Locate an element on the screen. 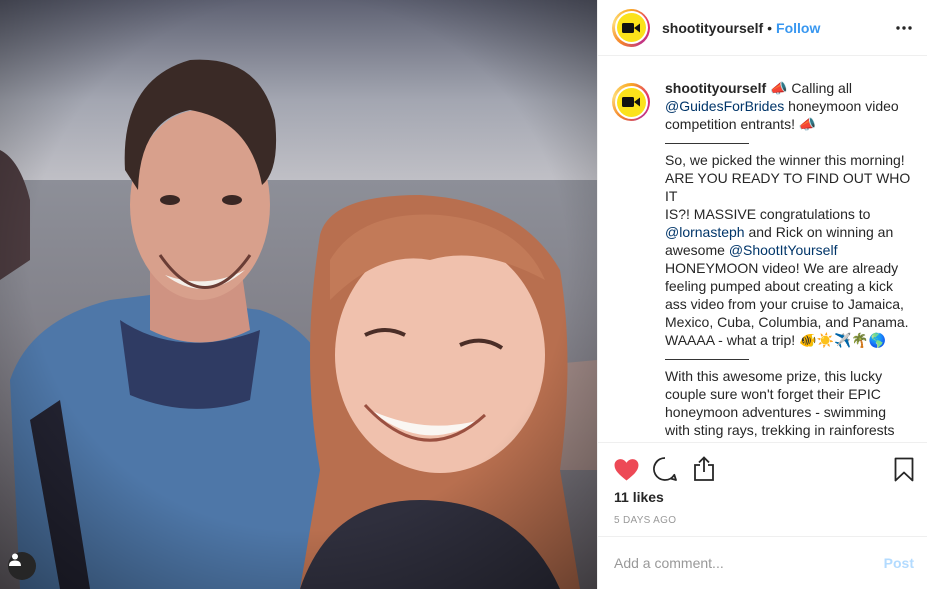  save-button is located at coordinates (904, 469).